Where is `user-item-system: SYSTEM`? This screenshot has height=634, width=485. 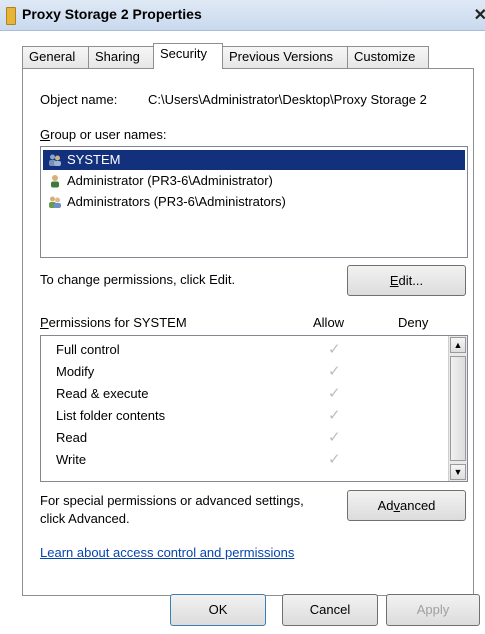 user-item-system: SYSTEM is located at coordinates (254, 160).